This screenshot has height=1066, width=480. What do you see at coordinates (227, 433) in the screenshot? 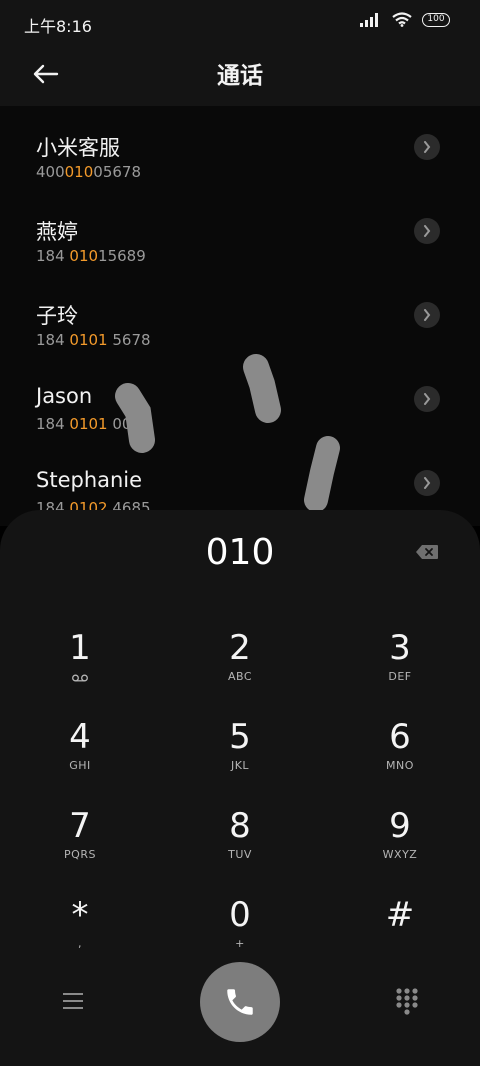
I see `touch-trace-overlay` at bounding box center [227, 433].